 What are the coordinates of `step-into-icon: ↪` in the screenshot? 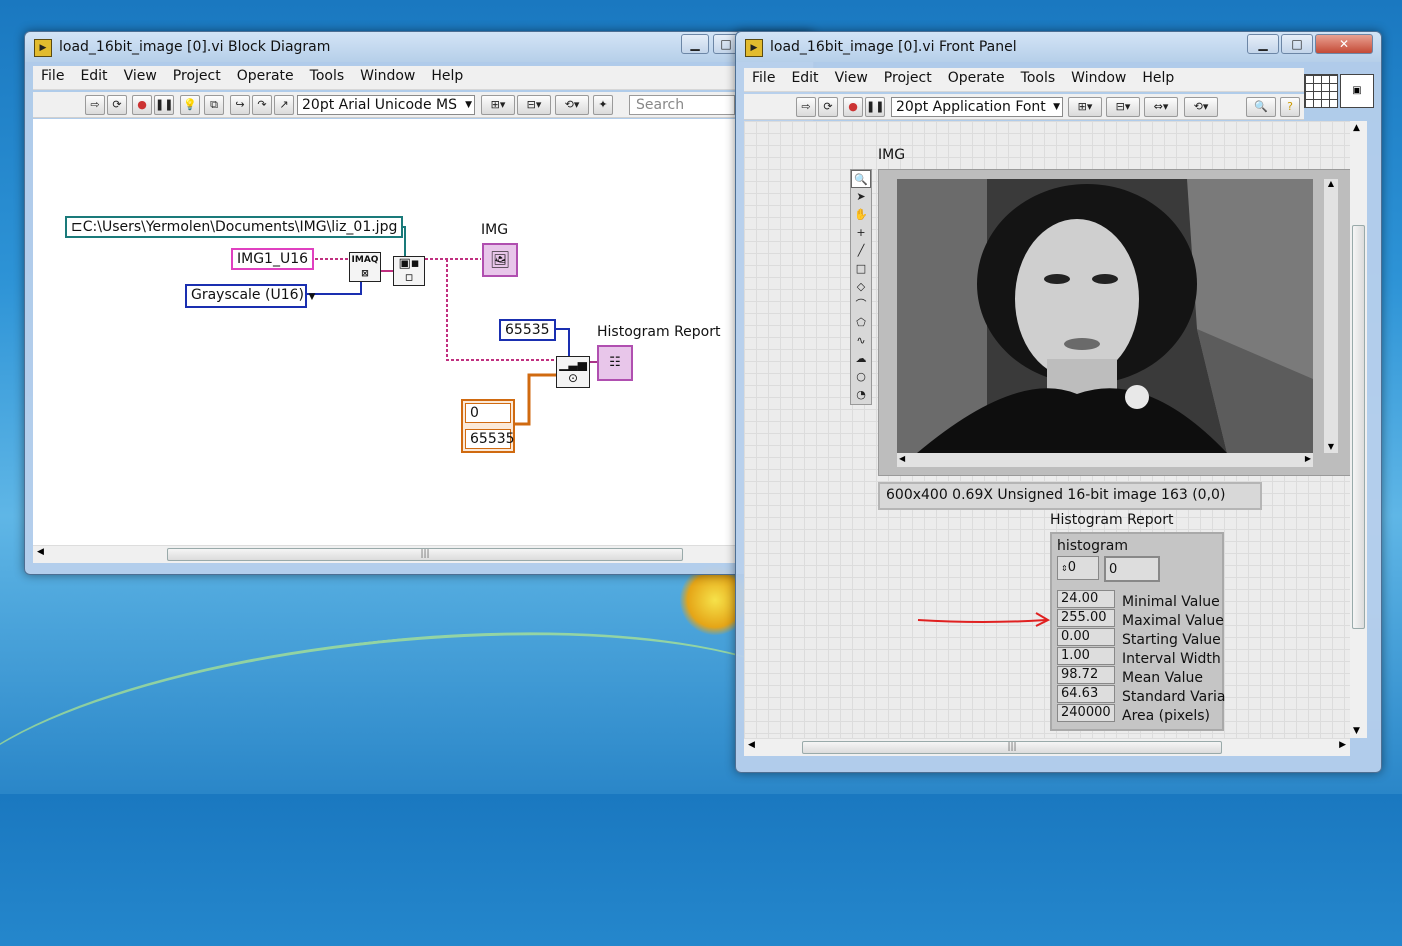 It's located at (240, 105).